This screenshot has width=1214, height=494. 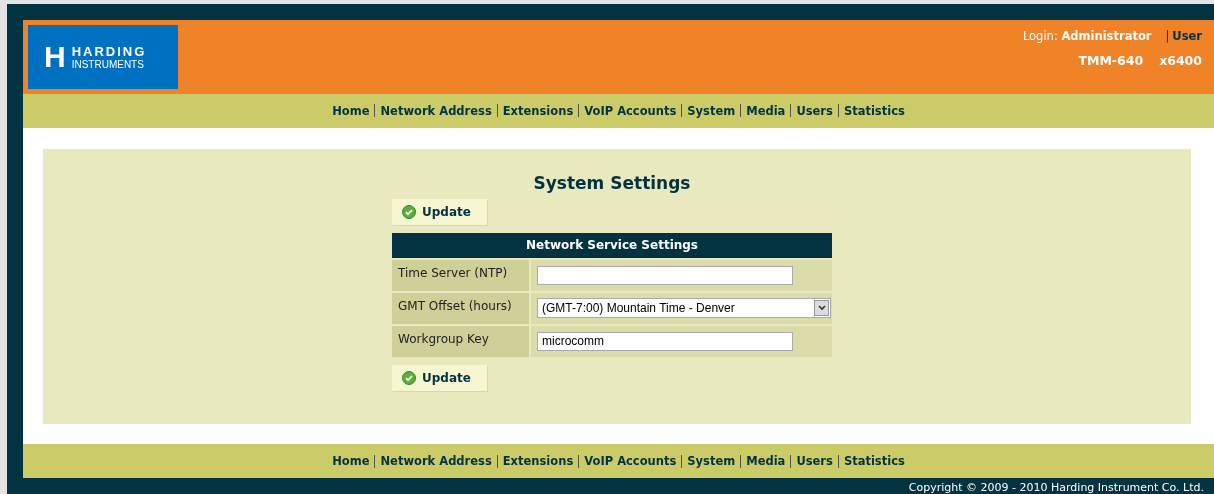 What do you see at coordinates (612, 245) in the screenshot?
I see `table-heading: Network Service Settings` at bounding box center [612, 245].